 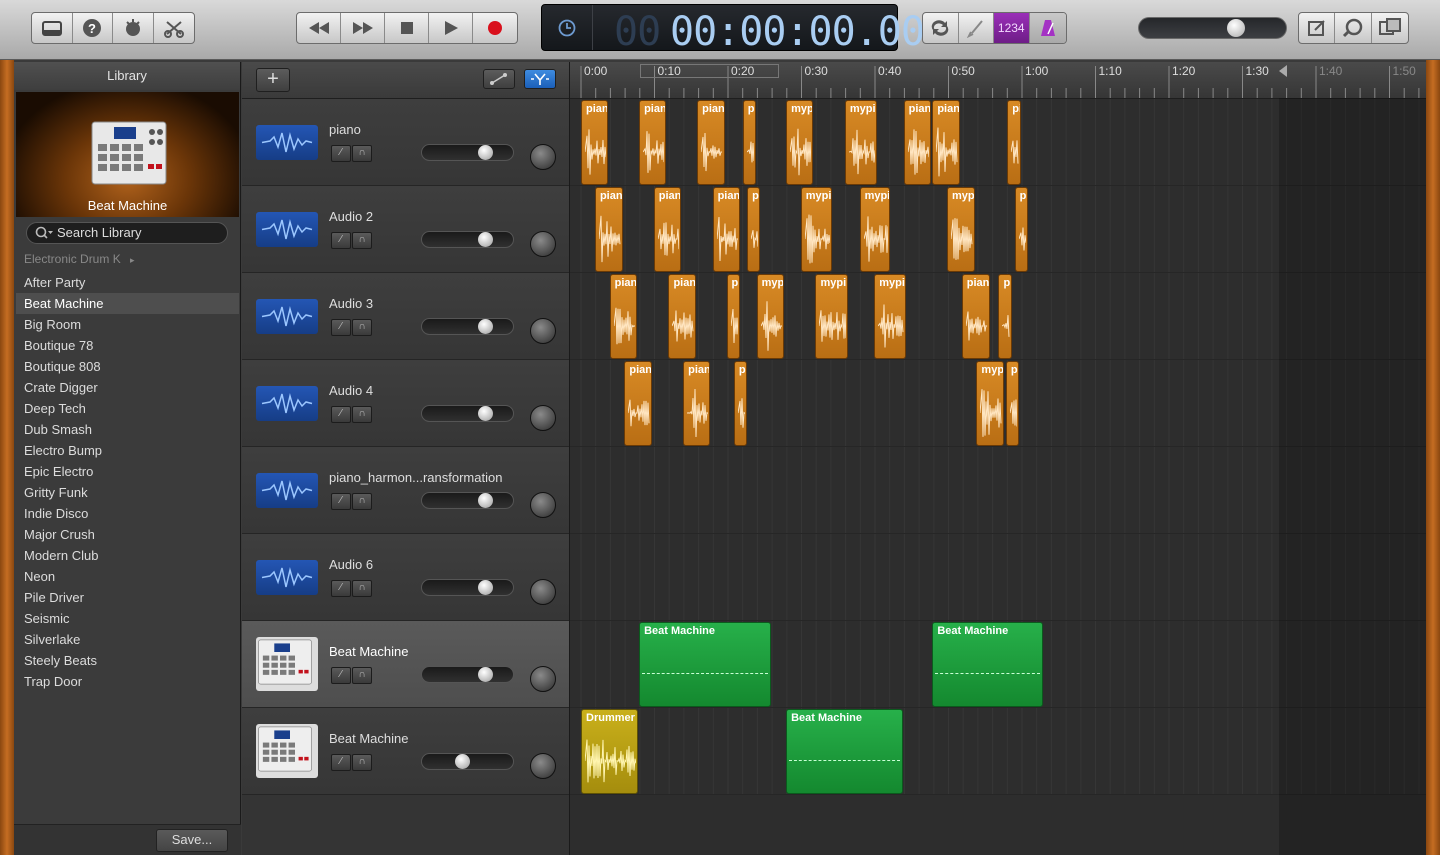 I want to click on library-breadcrumb: Electronic Drum K ▸, so click(x=79, y=259).